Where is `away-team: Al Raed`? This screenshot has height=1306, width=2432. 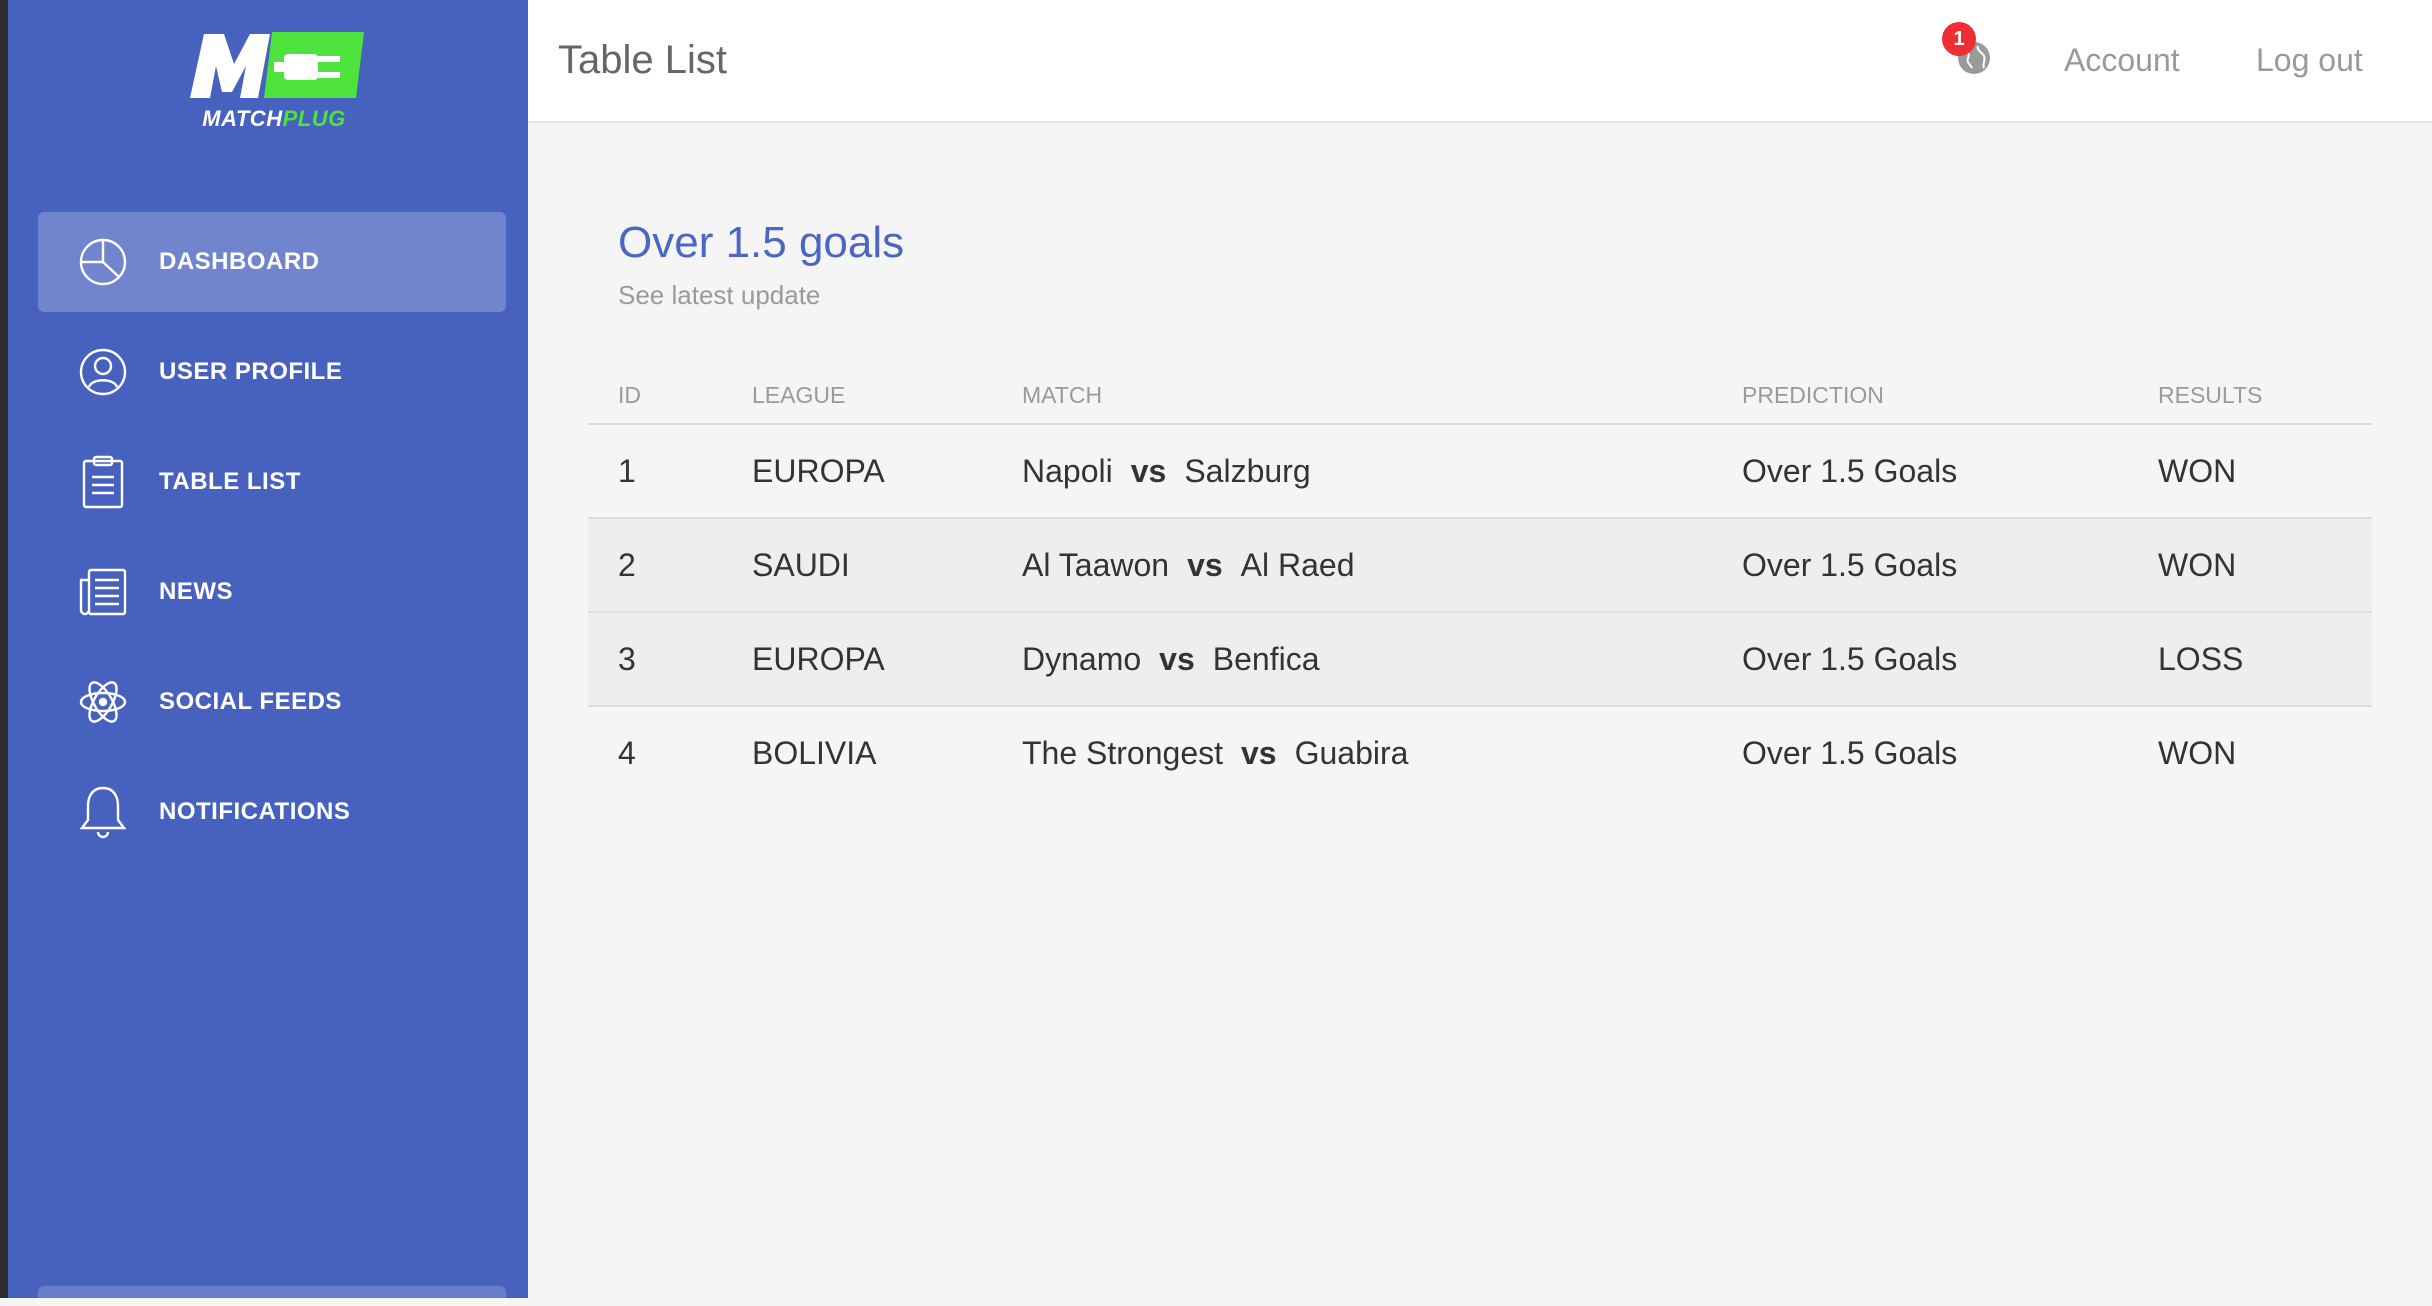
away-team: Al Raed is located at coordinates (1297, 564).